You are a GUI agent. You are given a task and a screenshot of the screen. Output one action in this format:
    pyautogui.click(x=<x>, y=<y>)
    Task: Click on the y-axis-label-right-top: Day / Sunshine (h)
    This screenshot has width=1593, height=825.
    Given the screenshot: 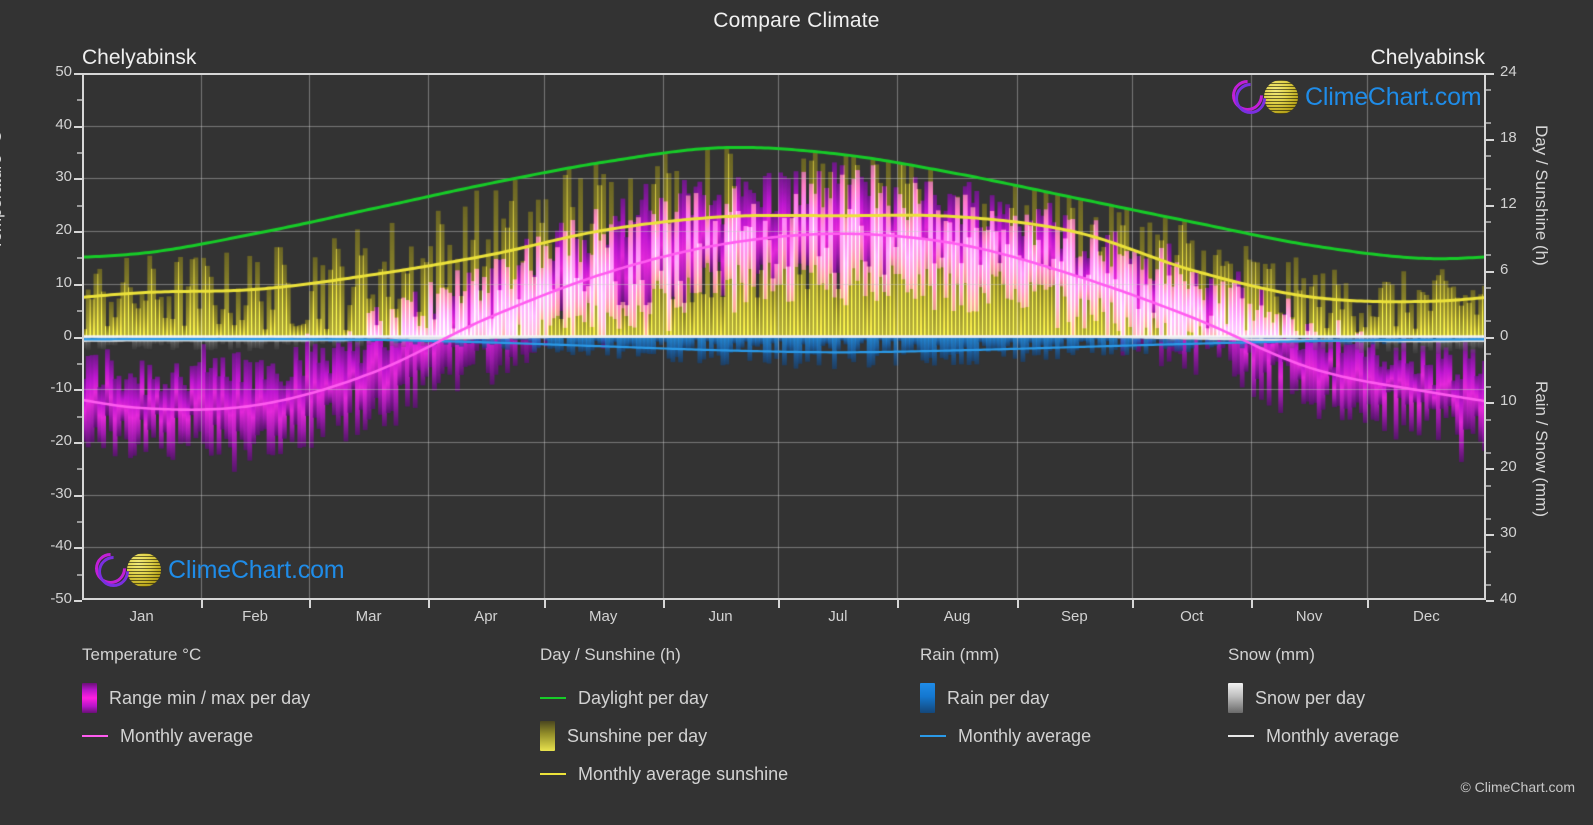 What is the action you would take?
    pyautogui.click(x=1541, y=195)
    